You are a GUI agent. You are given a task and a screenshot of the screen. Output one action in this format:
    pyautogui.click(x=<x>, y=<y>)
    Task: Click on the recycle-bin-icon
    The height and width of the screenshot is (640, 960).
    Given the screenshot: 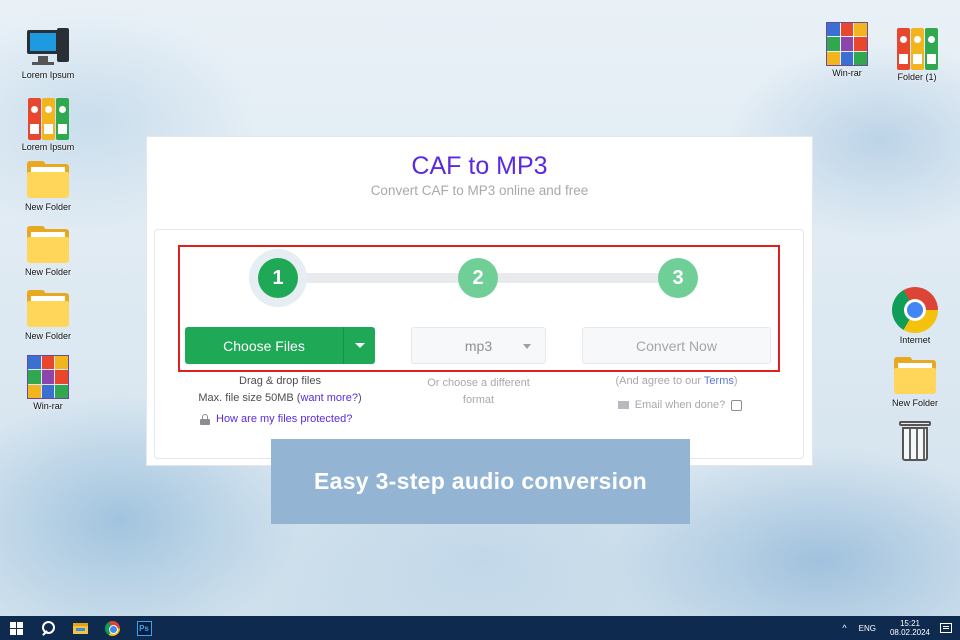 What is the action you would take?
    pyautogui.click(x=915, y=441)
    